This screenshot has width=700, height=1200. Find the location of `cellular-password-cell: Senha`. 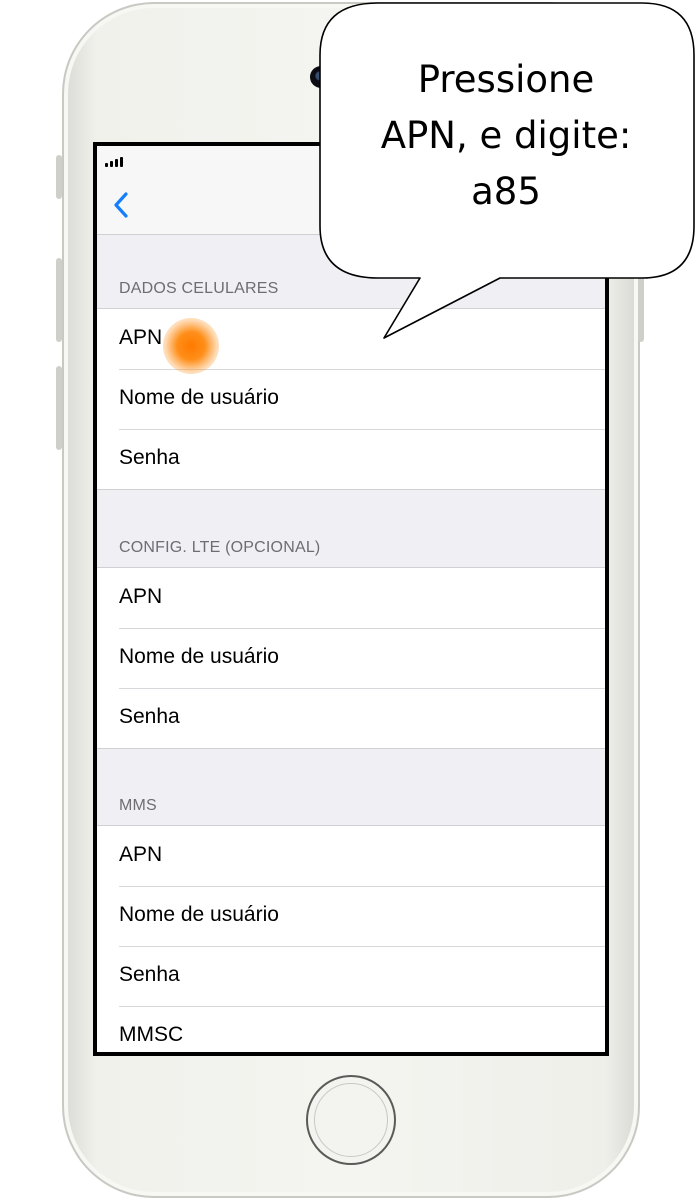

cellular-password-cell: Senha is located at coordinates (351, 459).